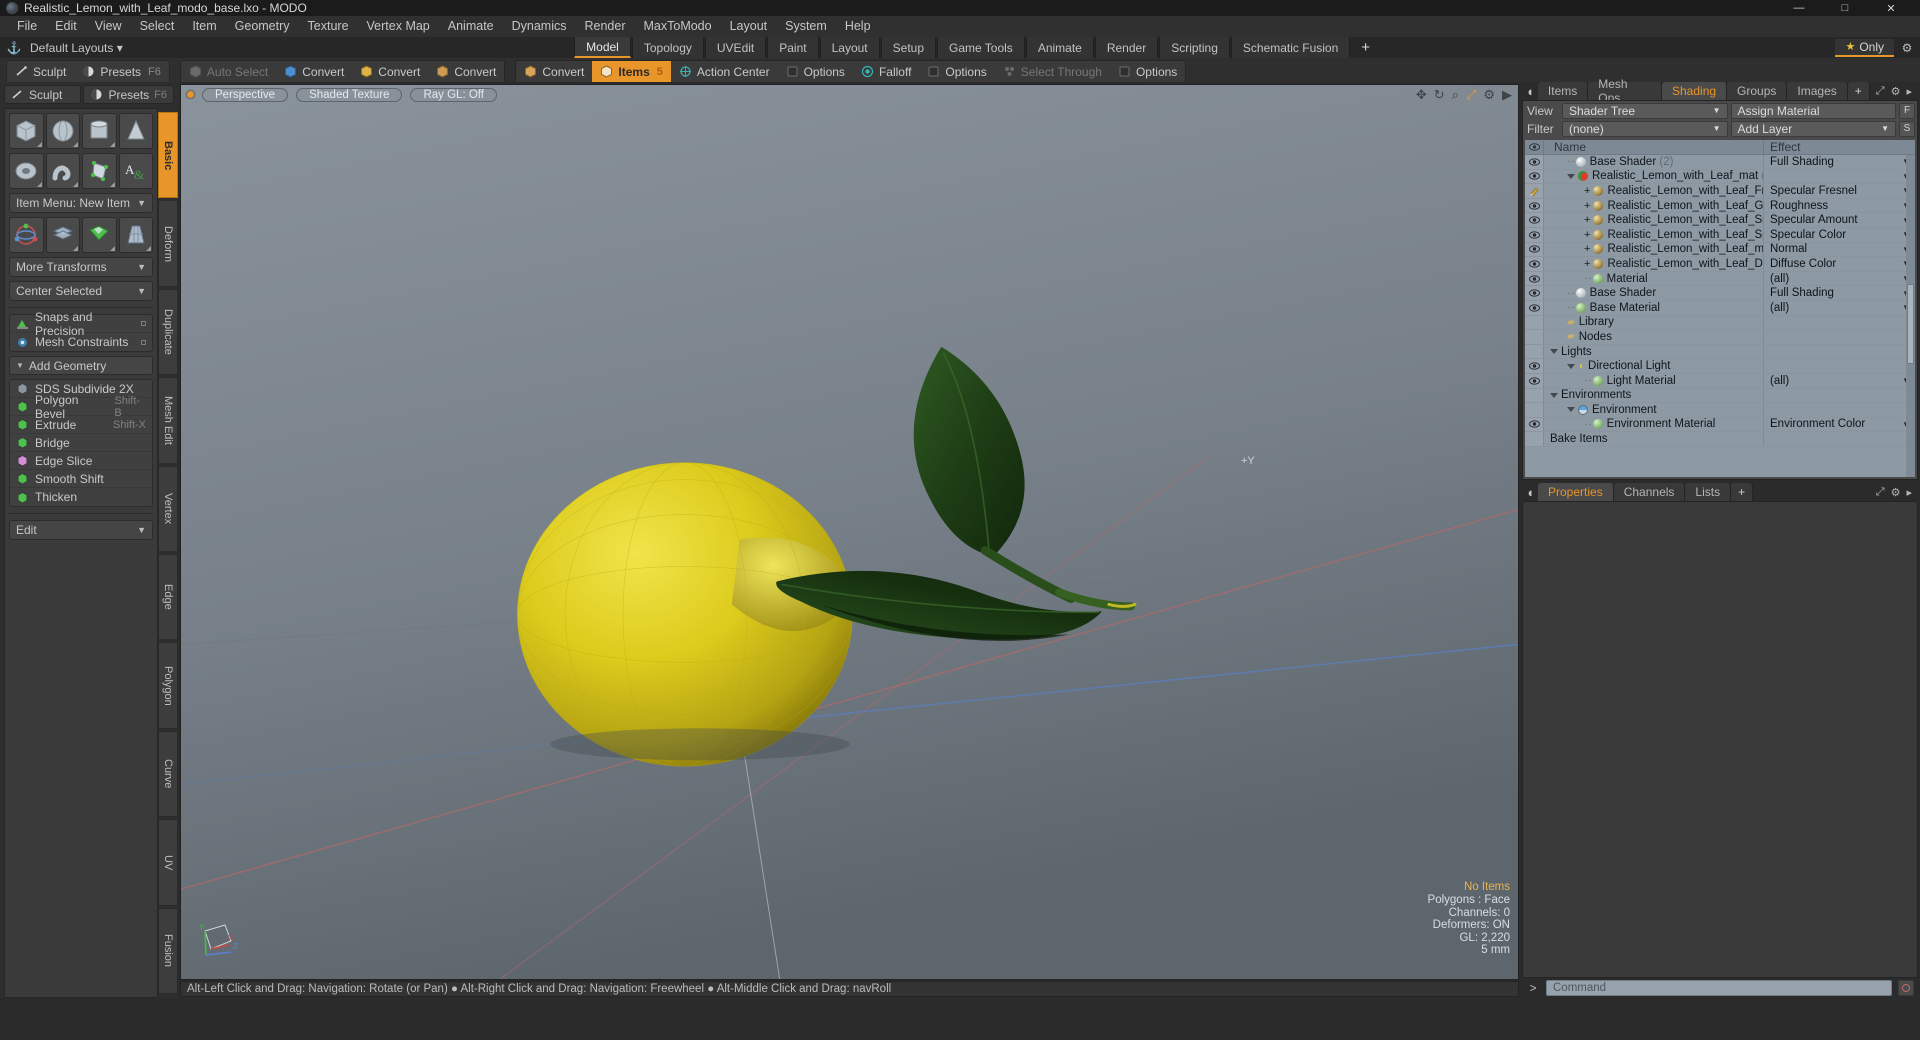 This screenshot has height=1040, width=1920. What do you see at coordinates (14, 48) in the screenshot?
I see `anchor-icon: ⚓` at bounding box center [14, 48].